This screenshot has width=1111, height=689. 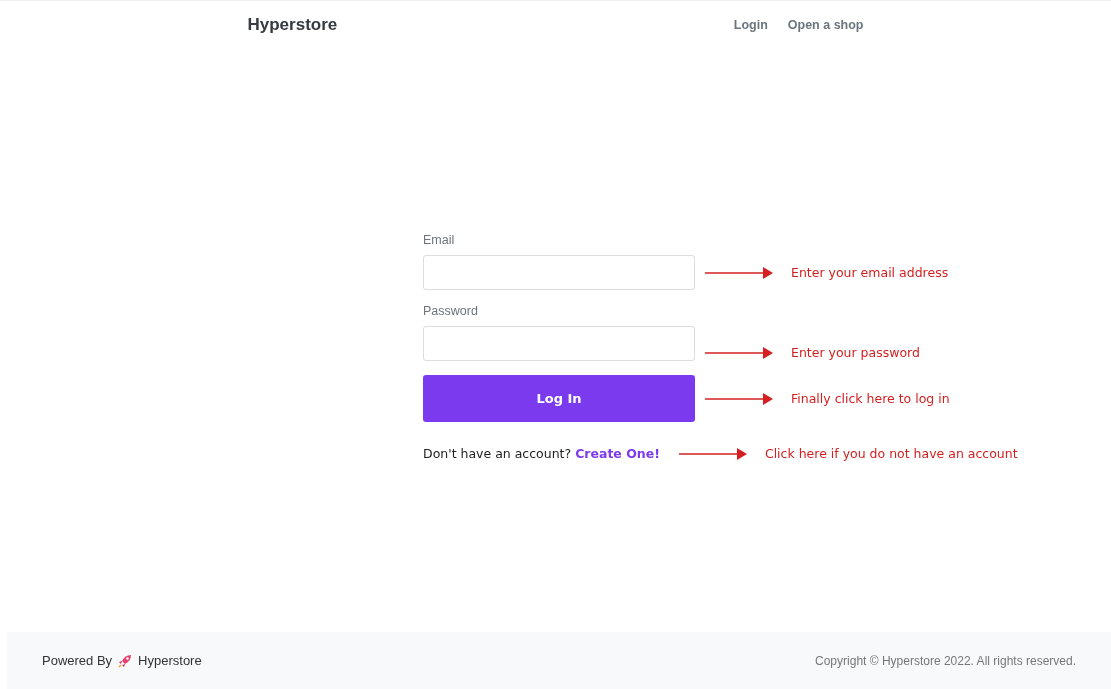 I want to click on annotation-note: Enter your password, so click(x=855, y=352).